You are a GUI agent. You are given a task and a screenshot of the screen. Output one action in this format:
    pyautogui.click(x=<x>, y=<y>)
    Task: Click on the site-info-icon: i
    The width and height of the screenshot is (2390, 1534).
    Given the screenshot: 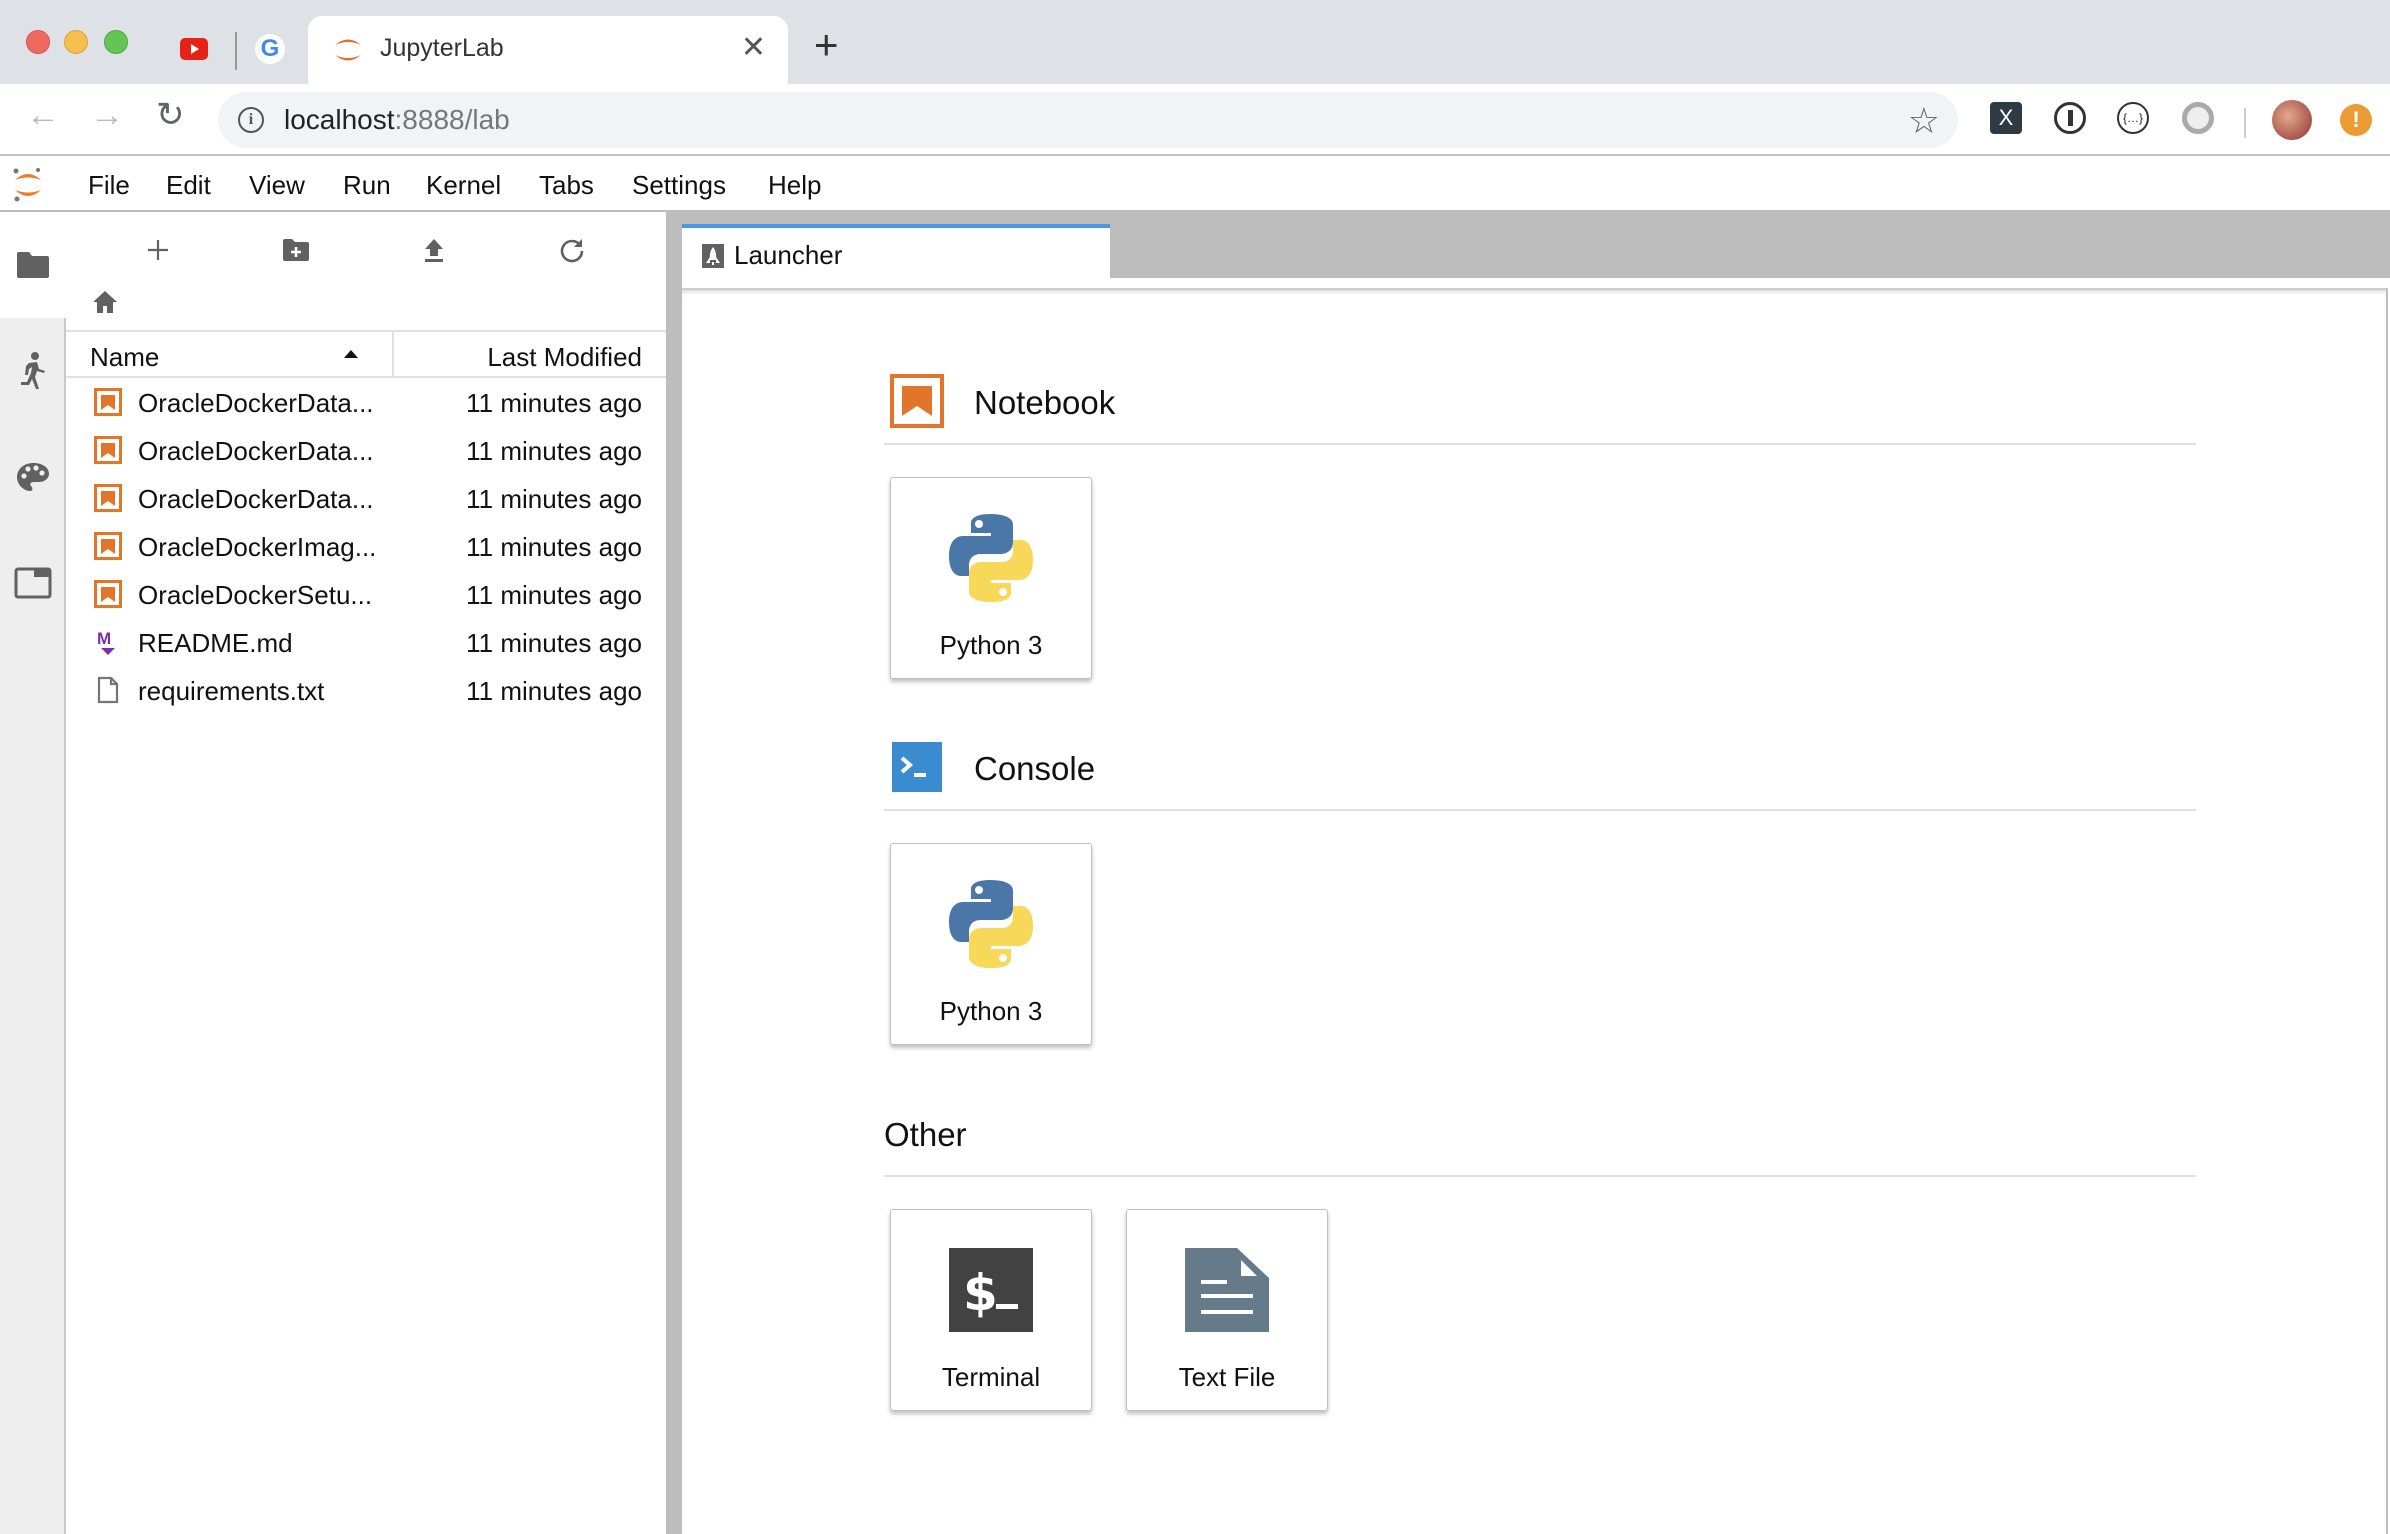 What is the action you would take?
    pyautogui.click(x=251, y=120)
    